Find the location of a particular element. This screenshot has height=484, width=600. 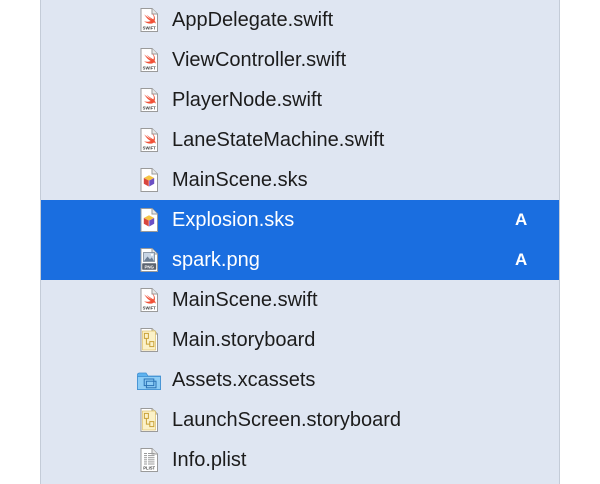

file-name: PlayerNode.swift is located at coordinates (247, 100).